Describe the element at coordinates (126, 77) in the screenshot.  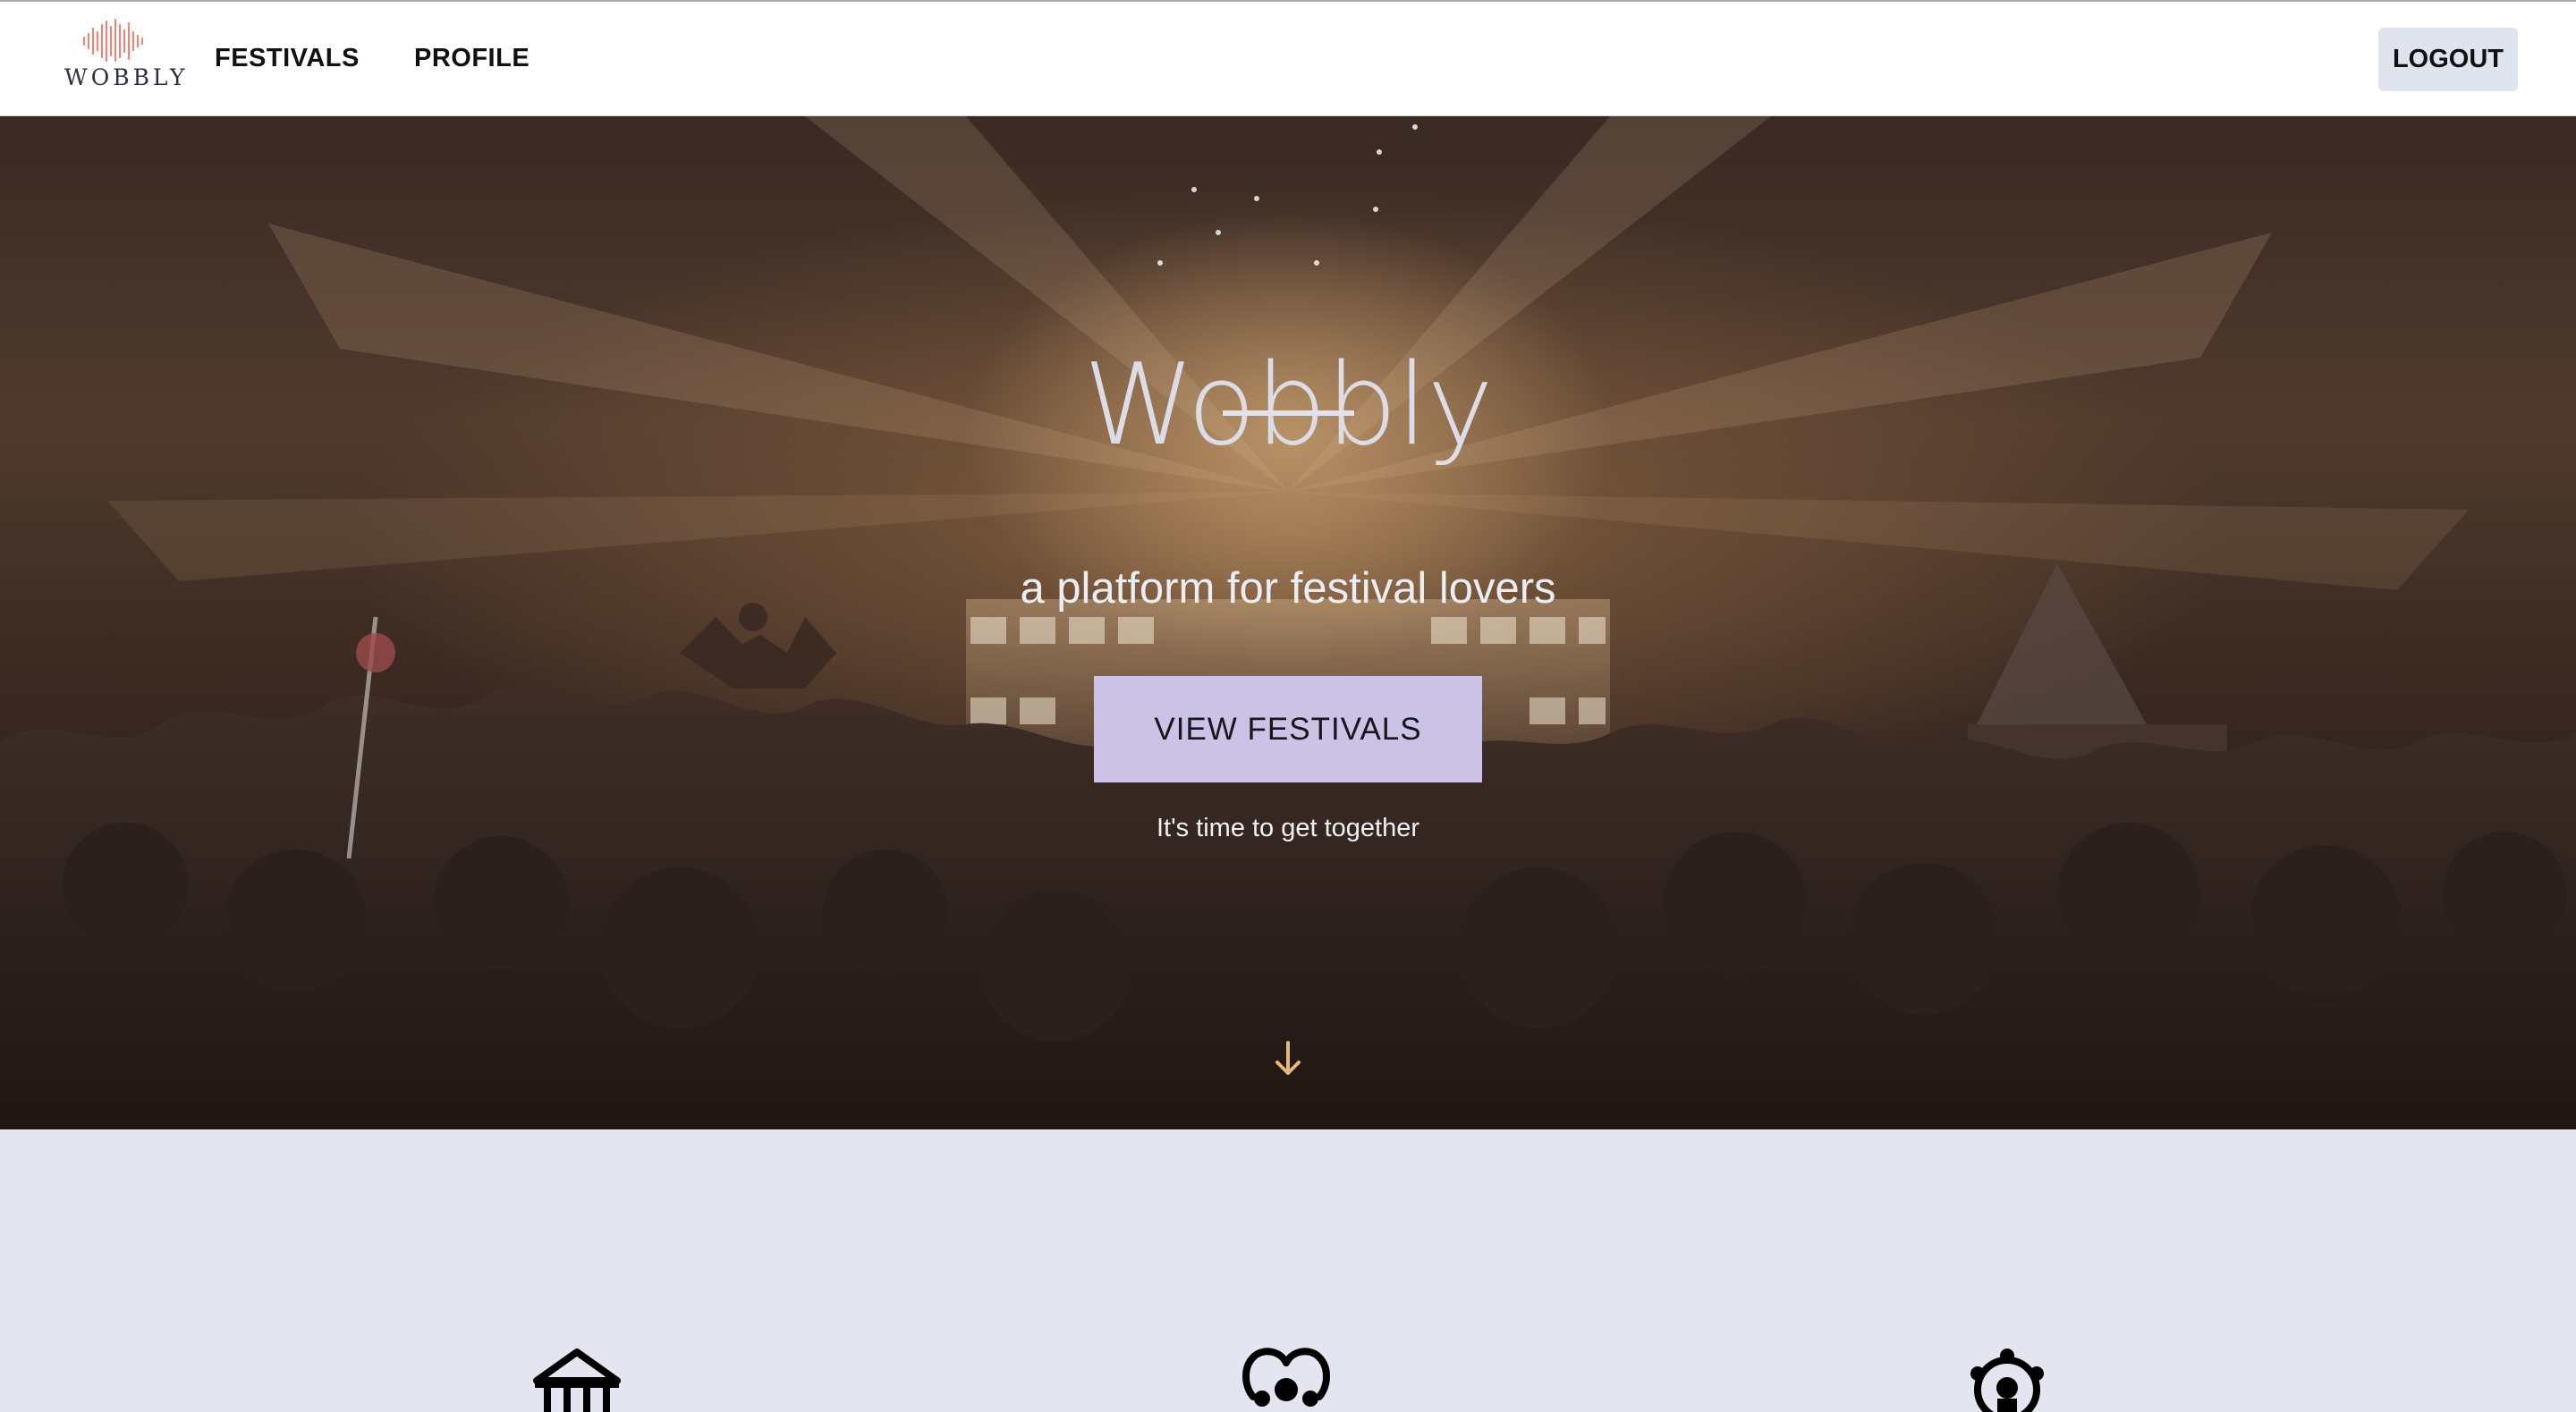
I see `logo-wordmark: WOBBLY` at that location.